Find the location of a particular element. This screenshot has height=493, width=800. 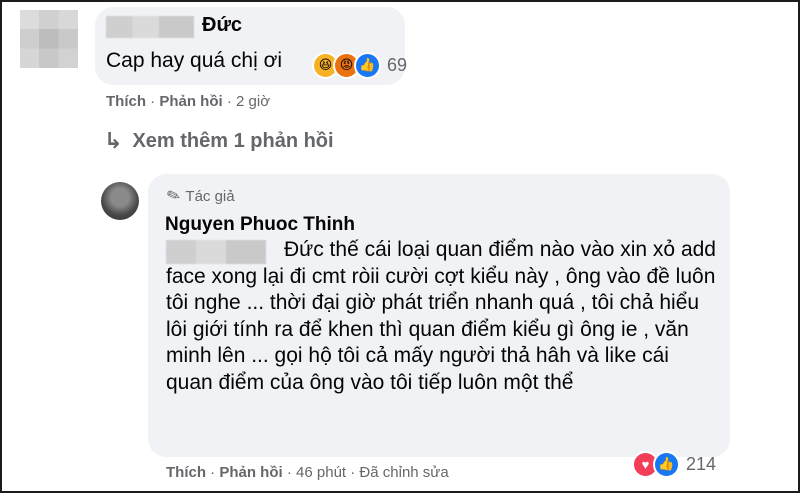

reaction-count: 69 is located at coordinates (397, 64).